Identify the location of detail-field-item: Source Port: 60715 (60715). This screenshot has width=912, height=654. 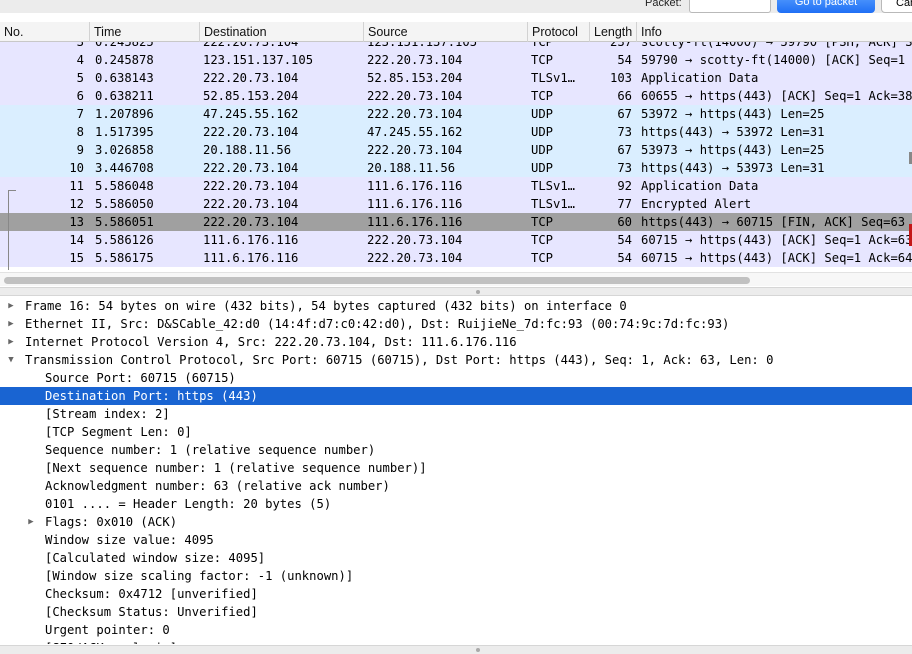
(456, 378).